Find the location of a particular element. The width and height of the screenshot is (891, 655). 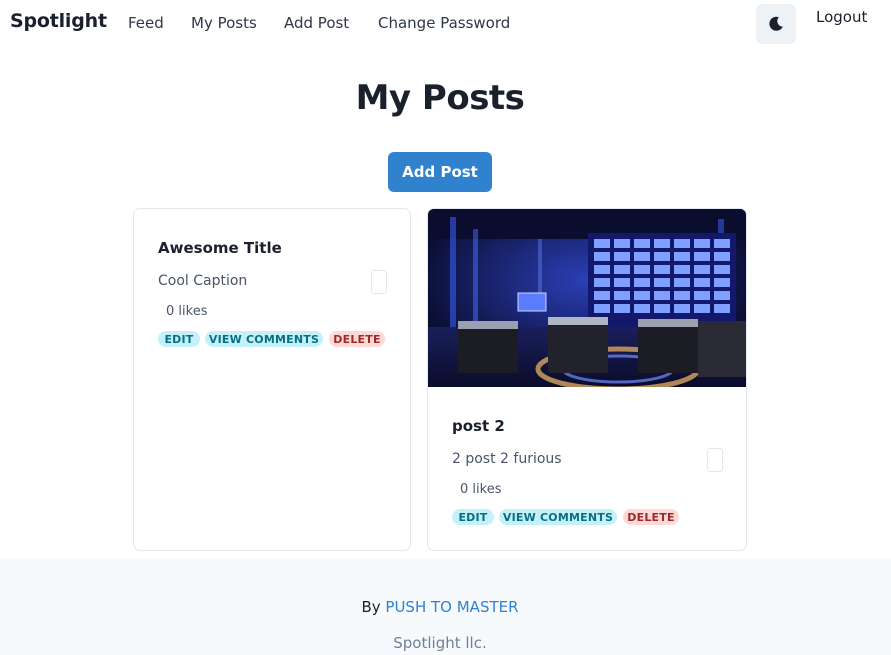

footer: By PUSH TO MASTER Spotlight llc. is located at coordinates (445, 607).